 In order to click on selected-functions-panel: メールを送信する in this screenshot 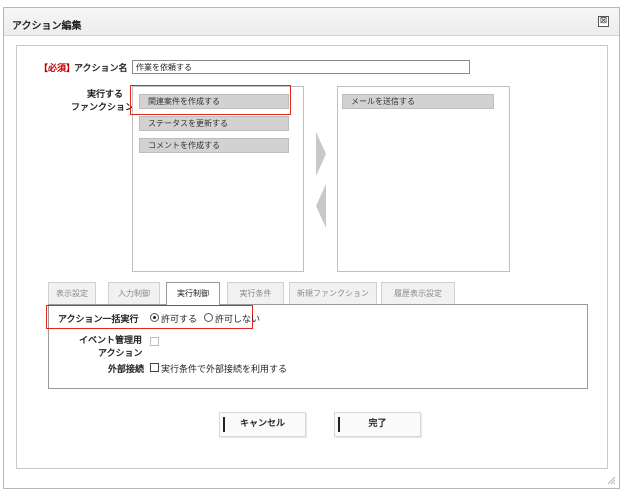, I will do `click(423, 179)`.